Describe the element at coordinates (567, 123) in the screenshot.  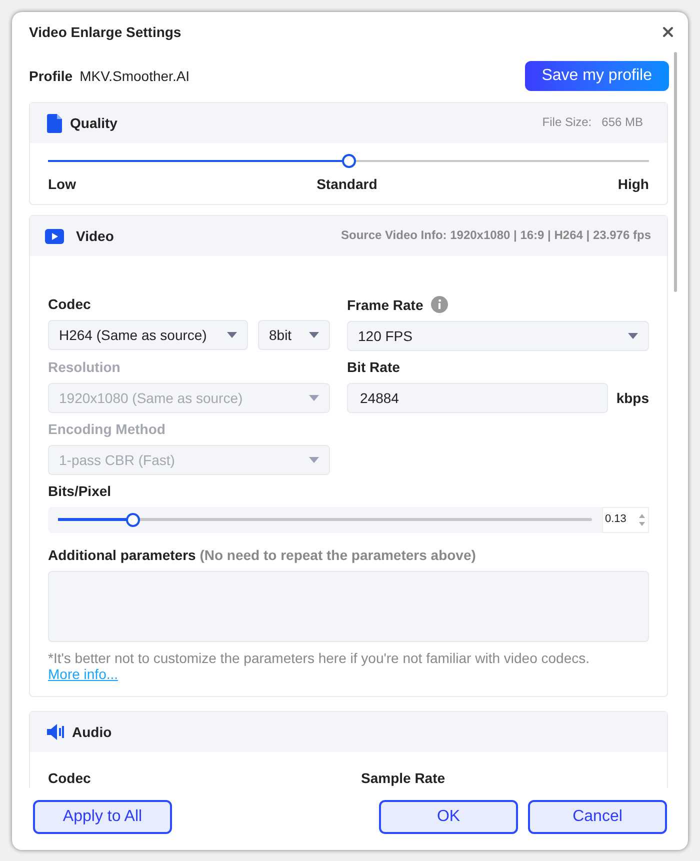
I see `file-size-label: File Size:` at that location.